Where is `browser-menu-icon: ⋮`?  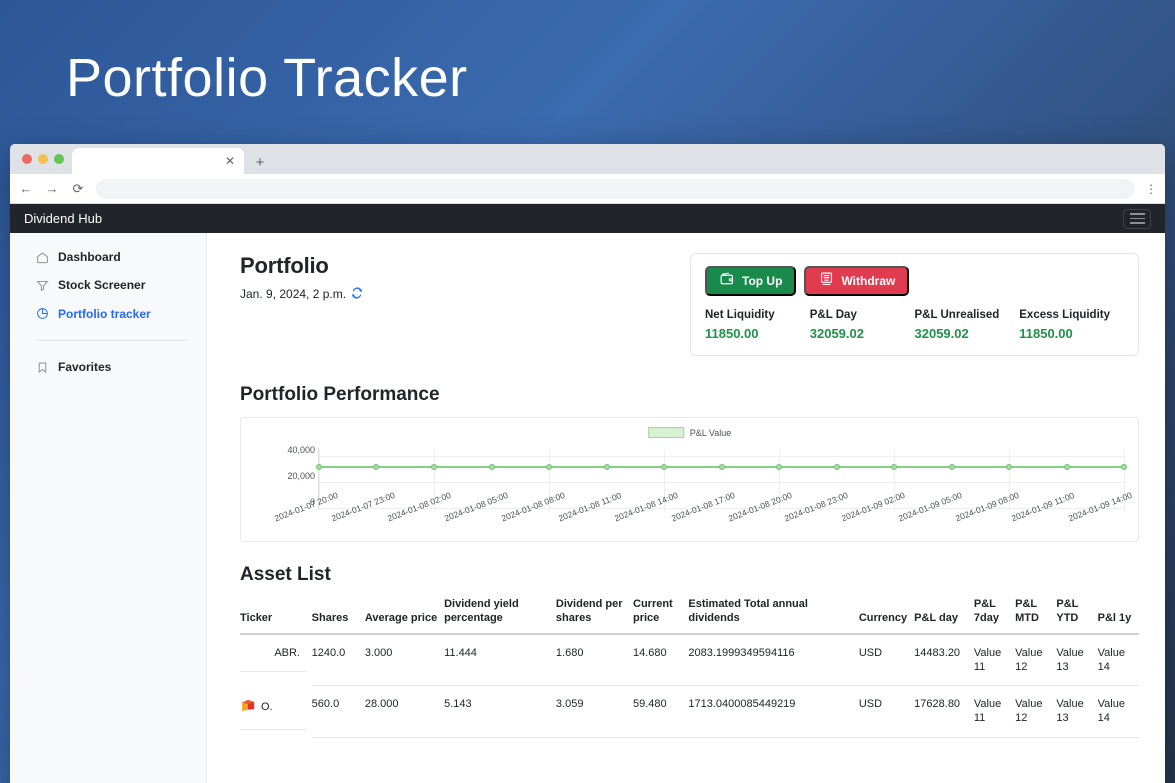
browser-menu-icon: ⋮ is located at coordinates (1151, 189).